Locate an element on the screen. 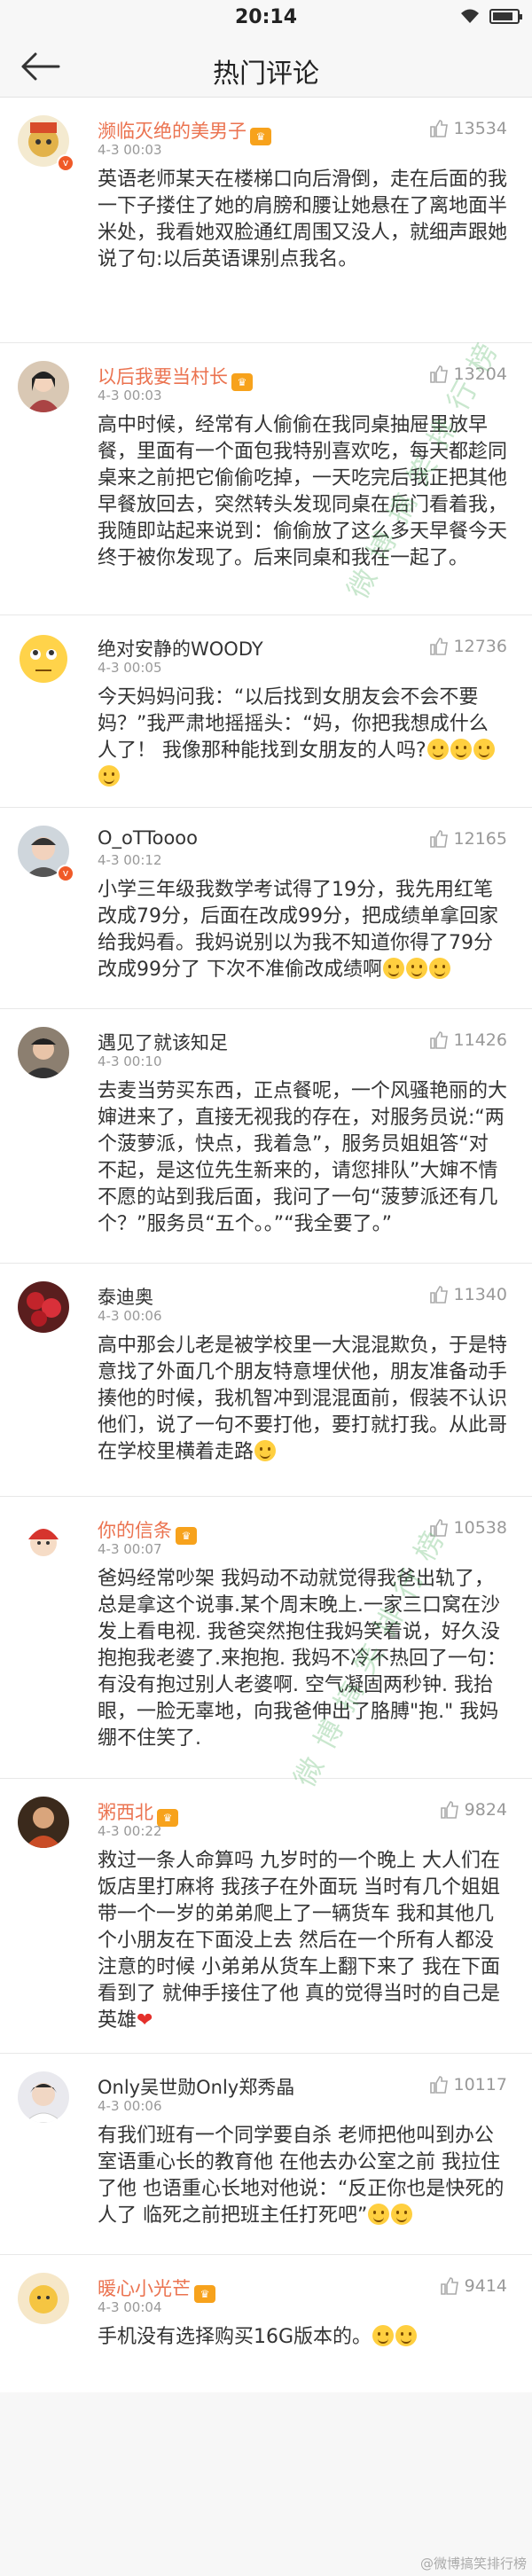 The height and width of the screenshot is (2576, 532). nav-bar: 热门评论 is located at coordinates (266, 66).